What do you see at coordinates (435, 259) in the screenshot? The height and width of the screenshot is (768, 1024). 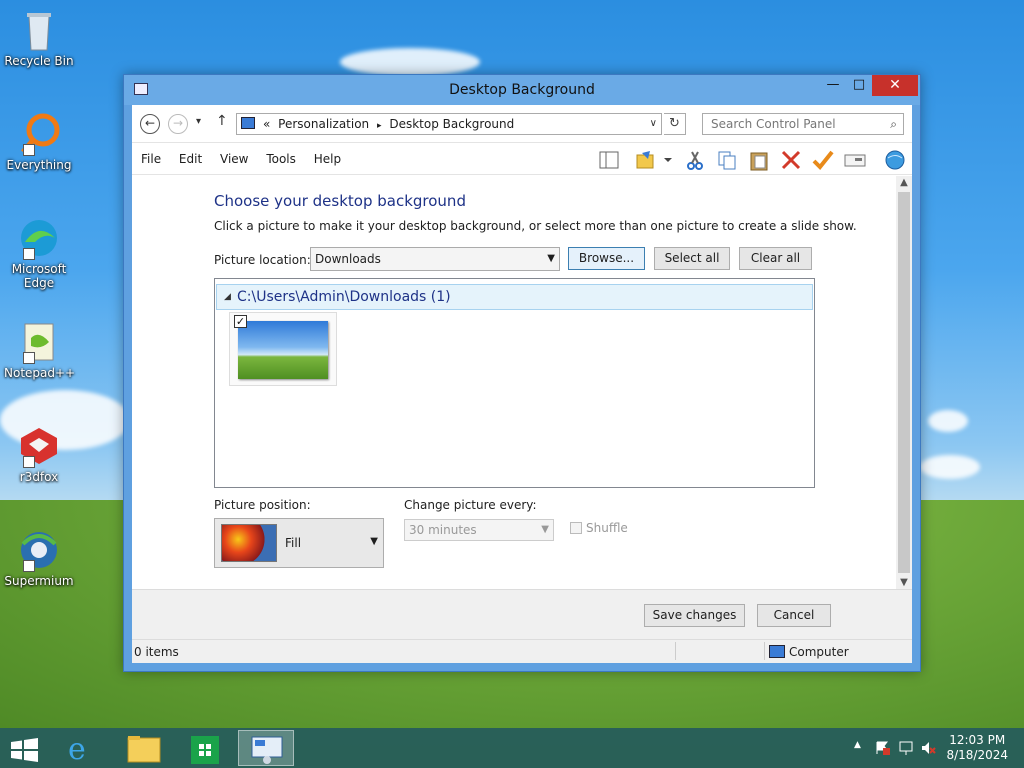 I see `picture-location-select: Downloads ▼` at bounding box center [435, 259].